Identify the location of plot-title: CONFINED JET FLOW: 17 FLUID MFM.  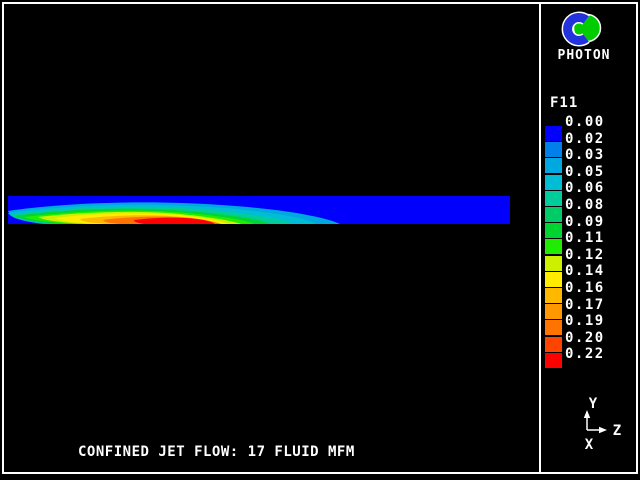
(216, 452).